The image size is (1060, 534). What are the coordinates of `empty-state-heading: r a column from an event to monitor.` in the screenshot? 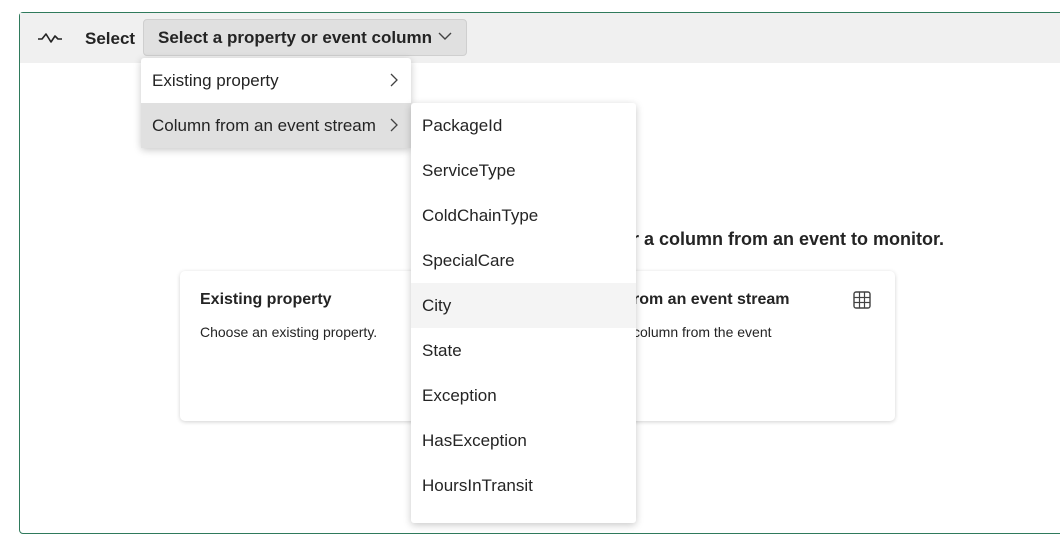 It's located at (788, 239).